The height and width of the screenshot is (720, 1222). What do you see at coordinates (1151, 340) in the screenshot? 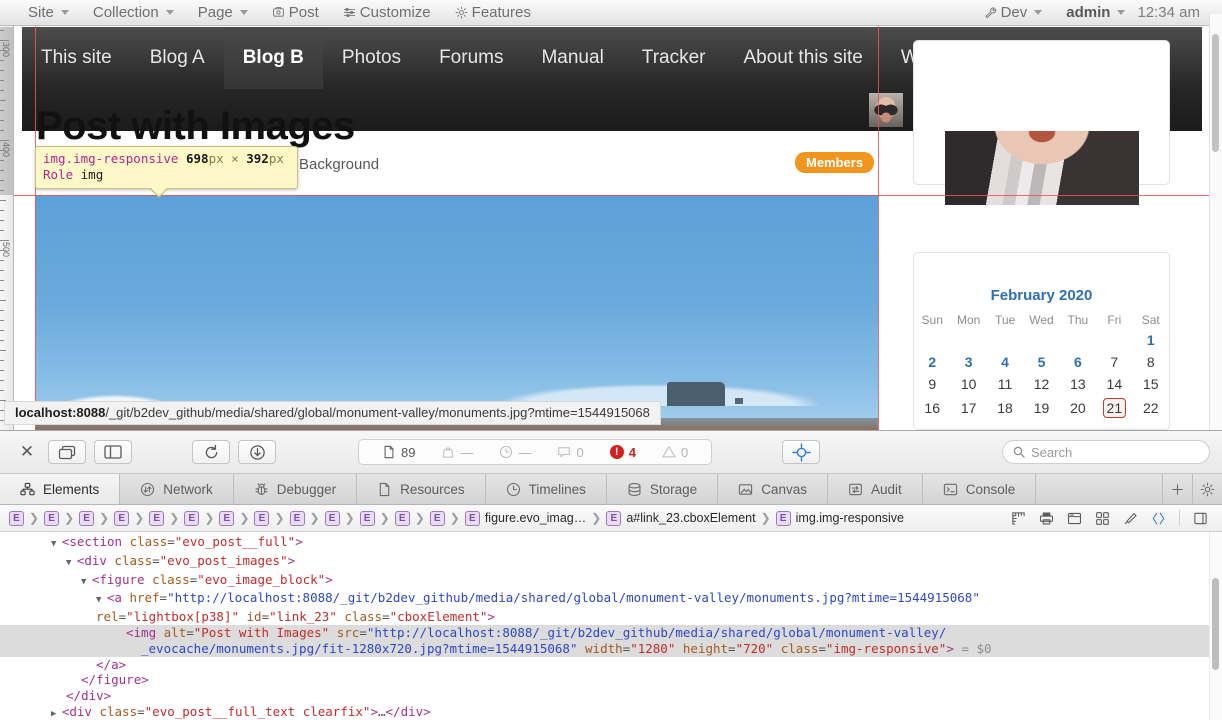
I see `calendar-day: 1` at bounding box center [1151, 340].